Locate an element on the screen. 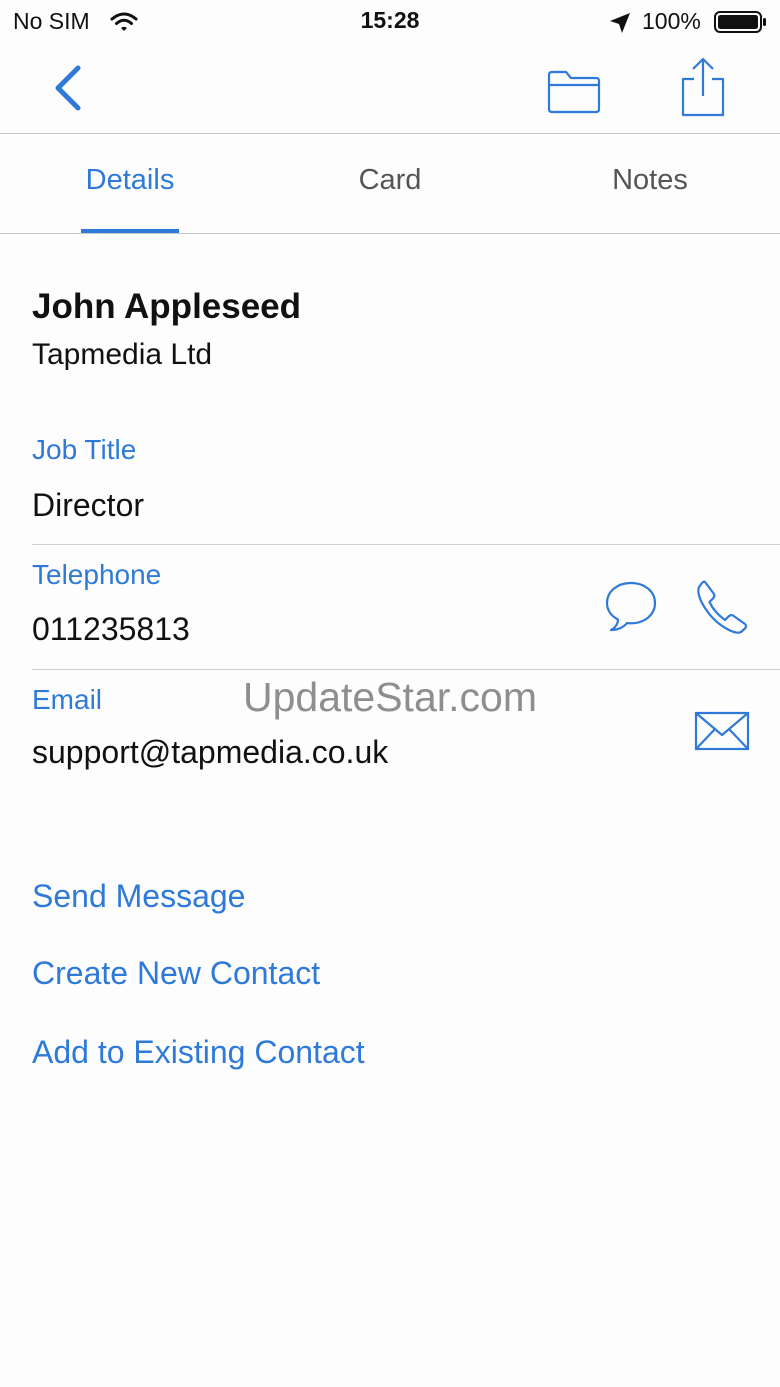  battery-percent-label: 100% is located at coordinates (671, 21).